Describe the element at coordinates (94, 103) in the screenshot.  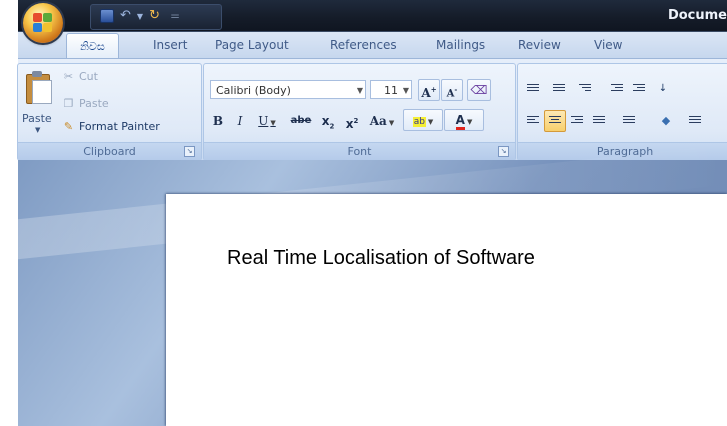
I see `copy-label: Paste` at that location.